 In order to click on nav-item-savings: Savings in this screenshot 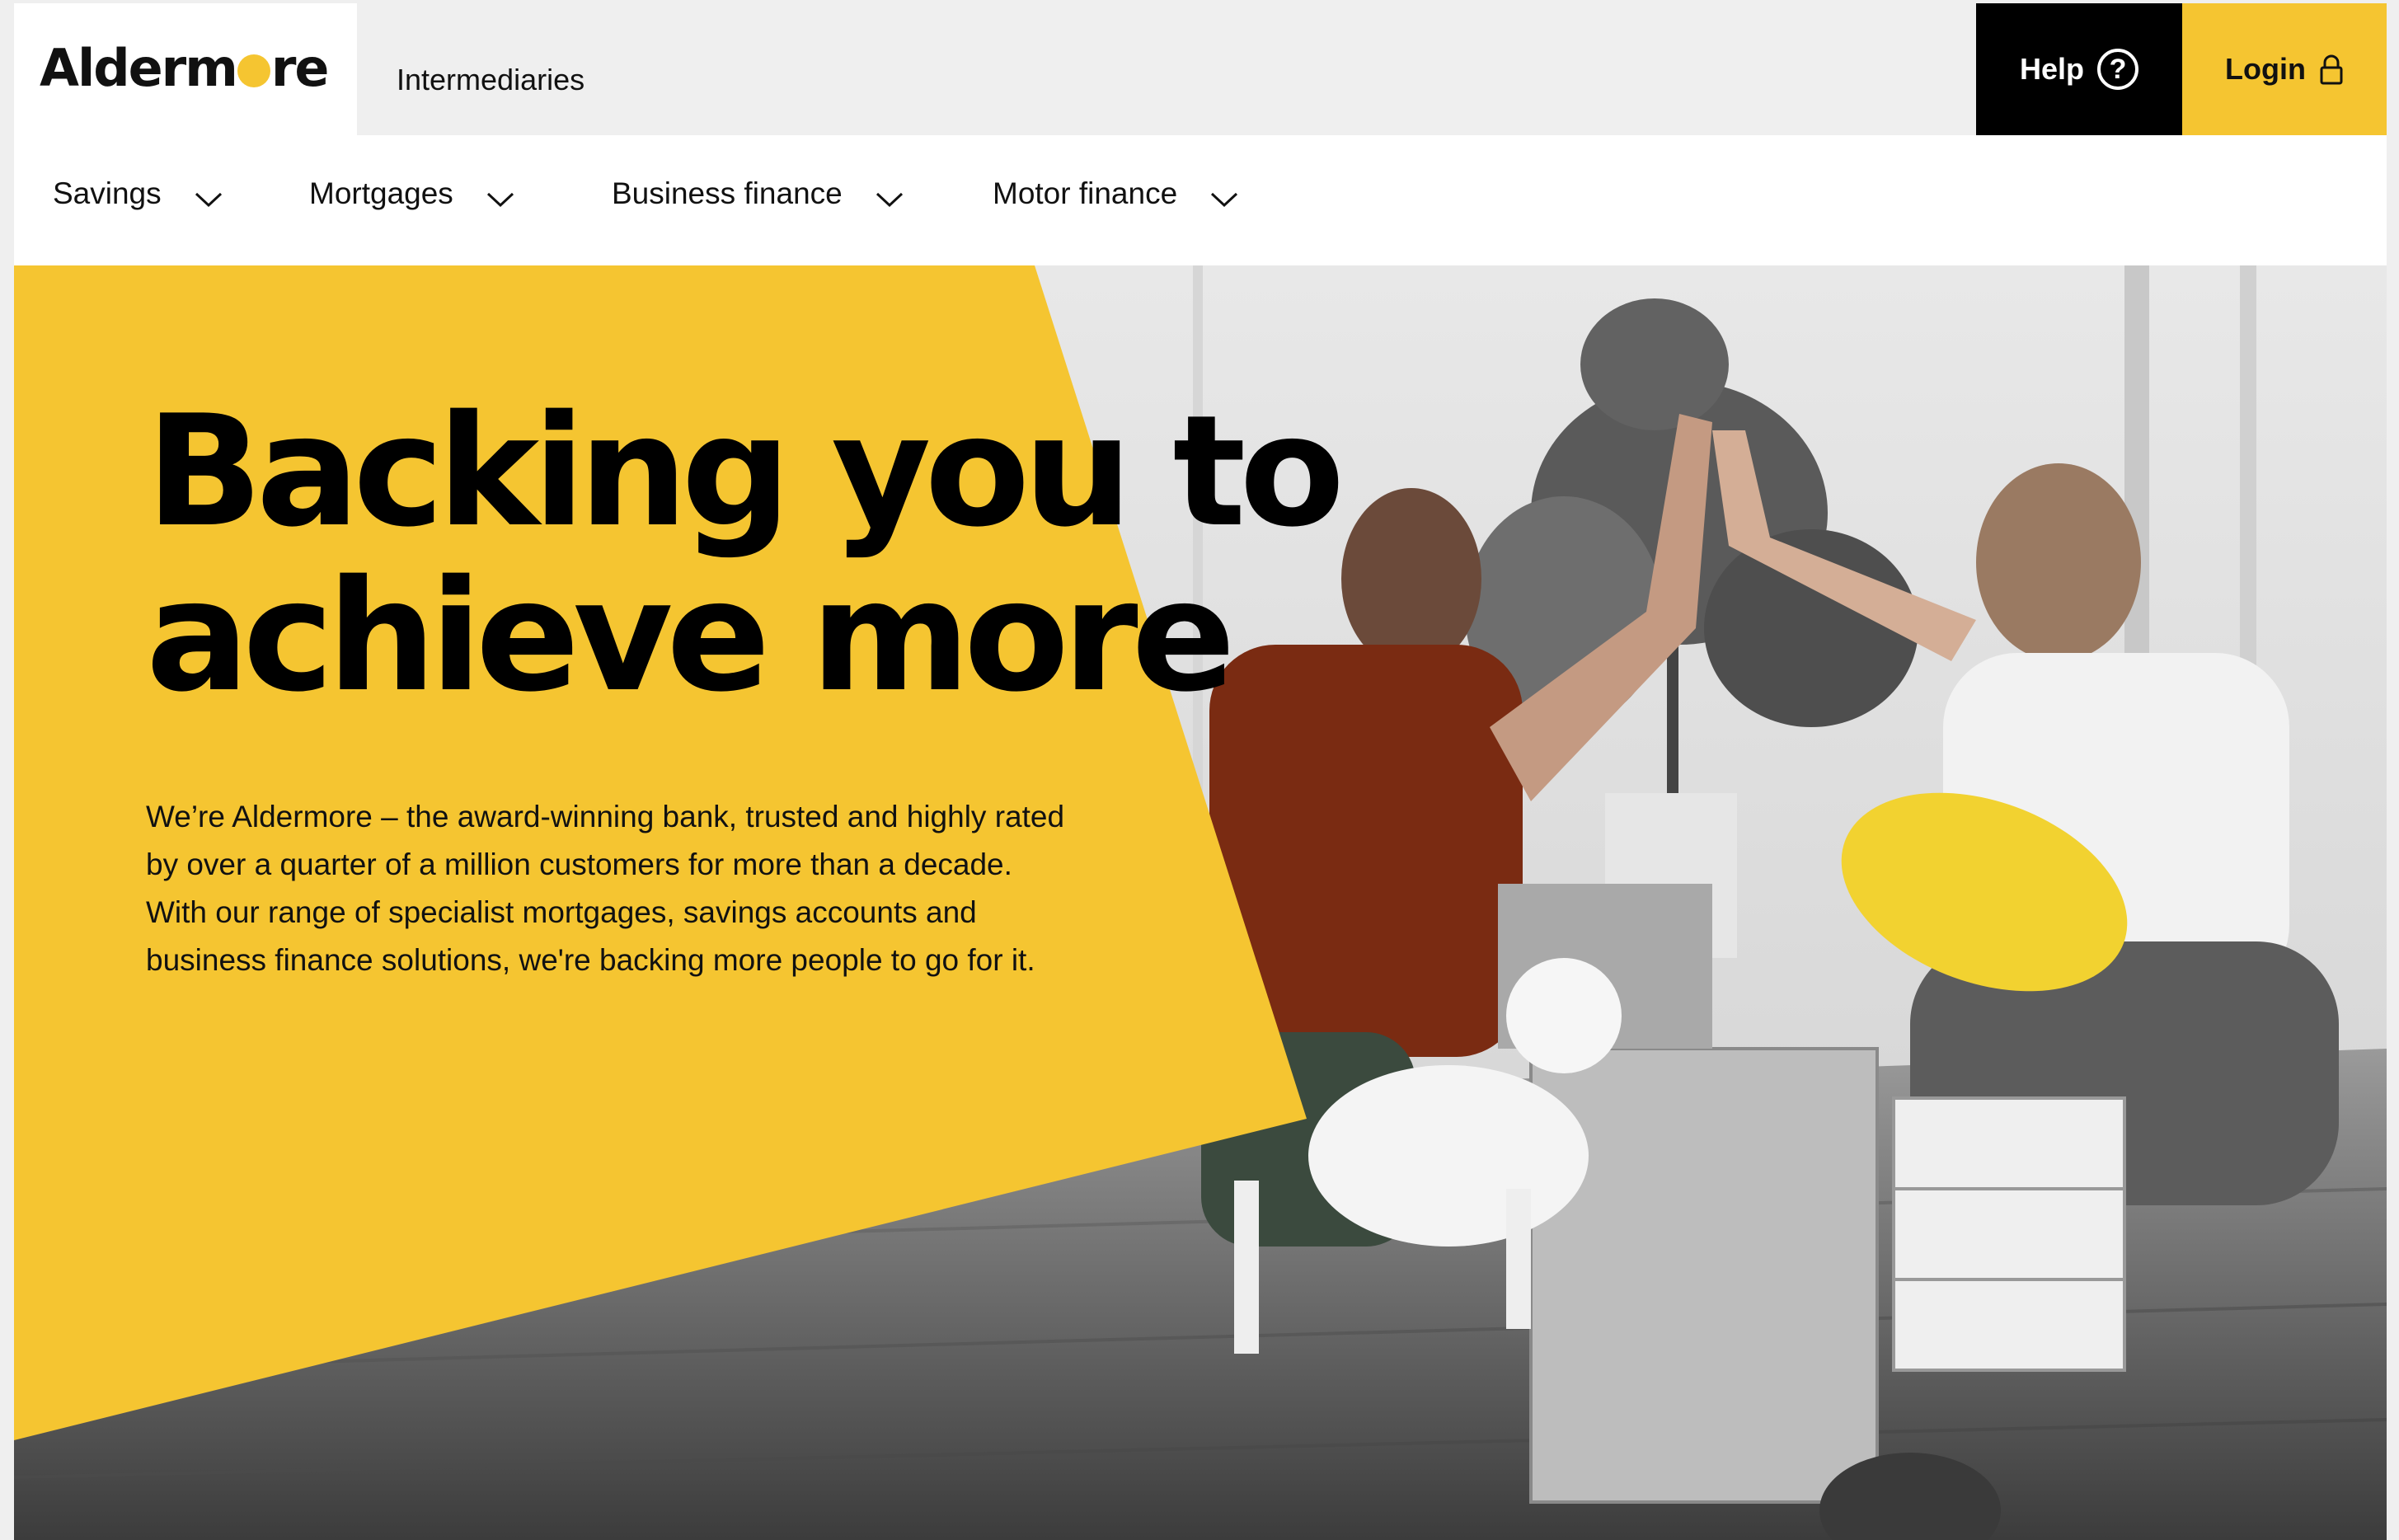, I will do `click(138, 193)`.